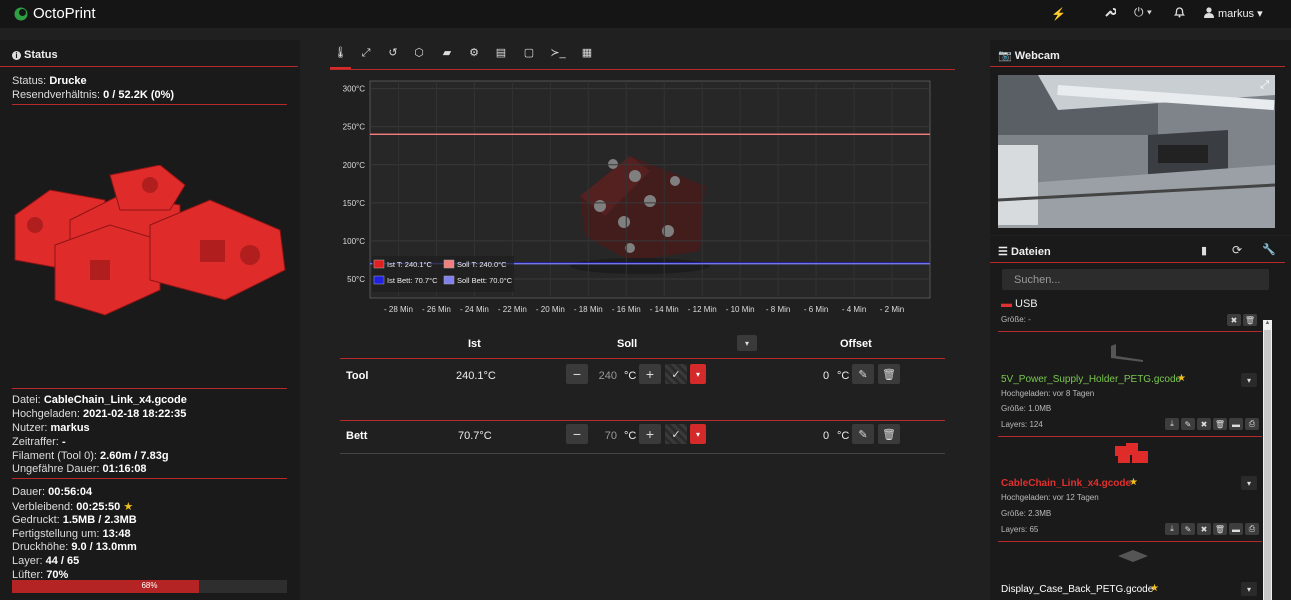 The width and height of the screenshot is (1291, 600). I want to click on file-size: Größe: 2.3MB, so click(1026, 513).